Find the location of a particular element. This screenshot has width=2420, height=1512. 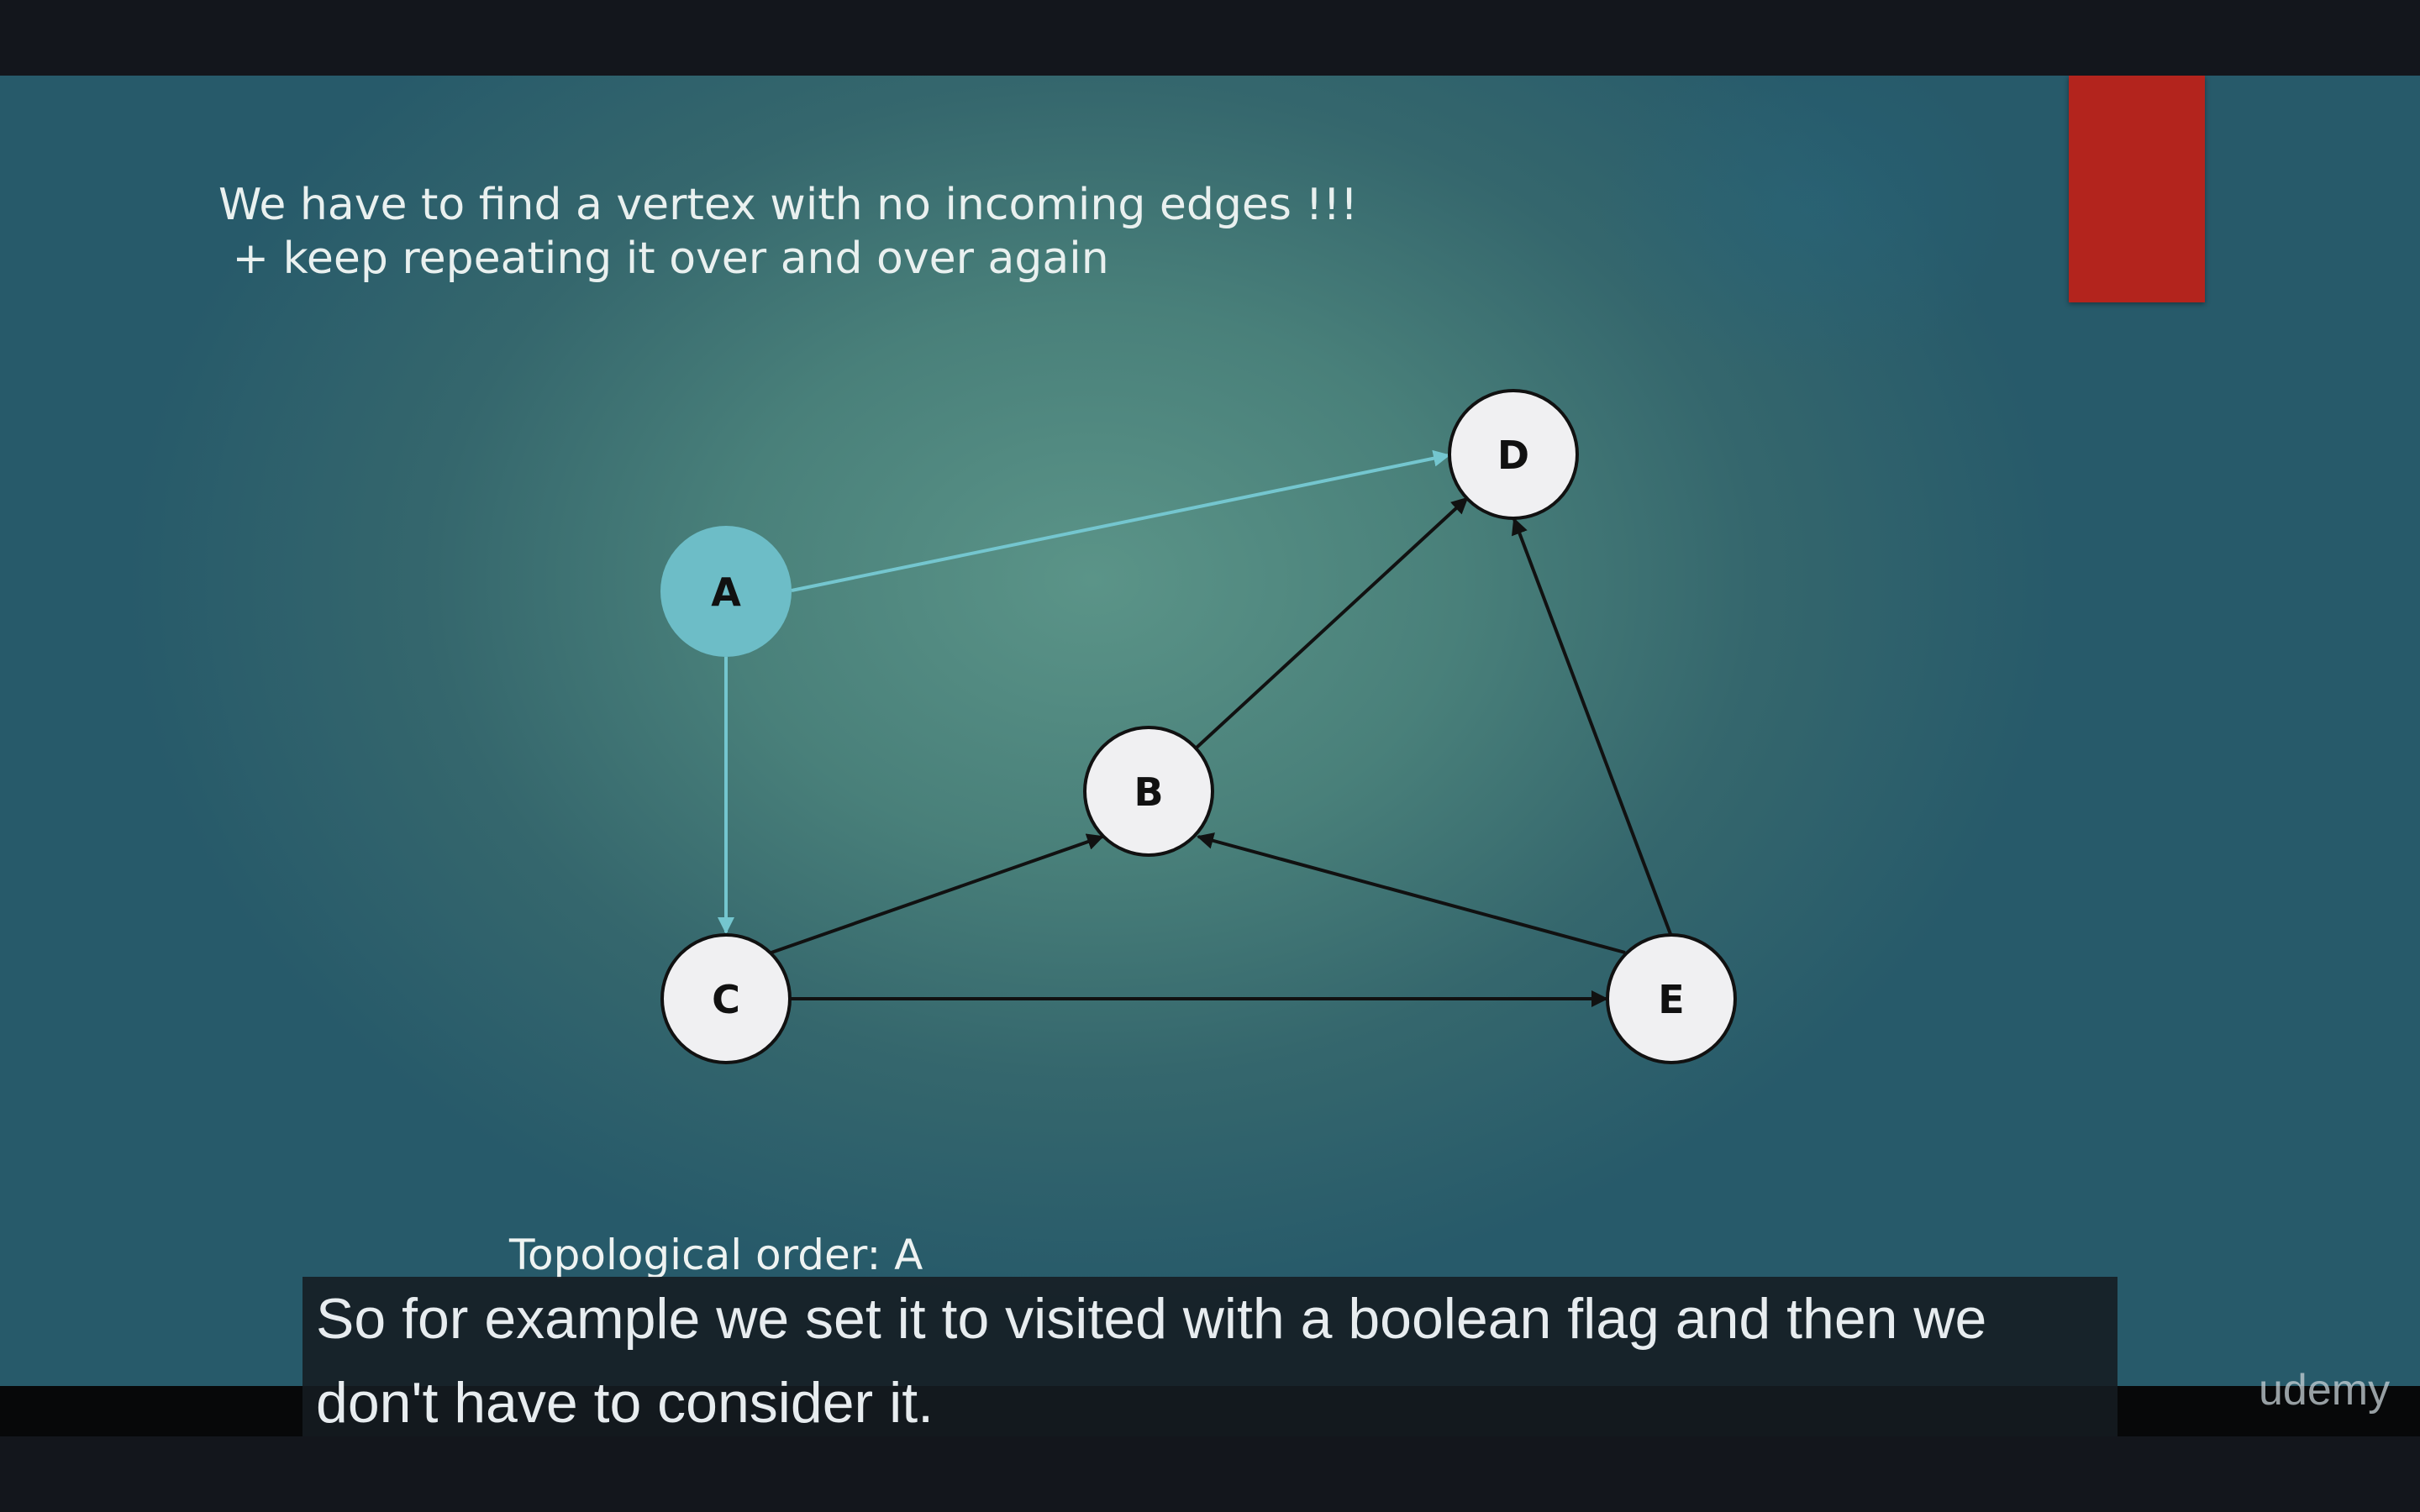

bottom-bar is located at coordinates (1210, 1474).